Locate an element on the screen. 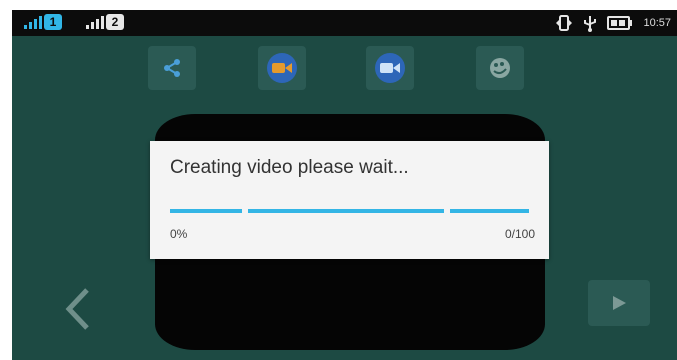 The width and height of the screenshot is (677, 360). video-blue-button is located at coordinates (390, 68).